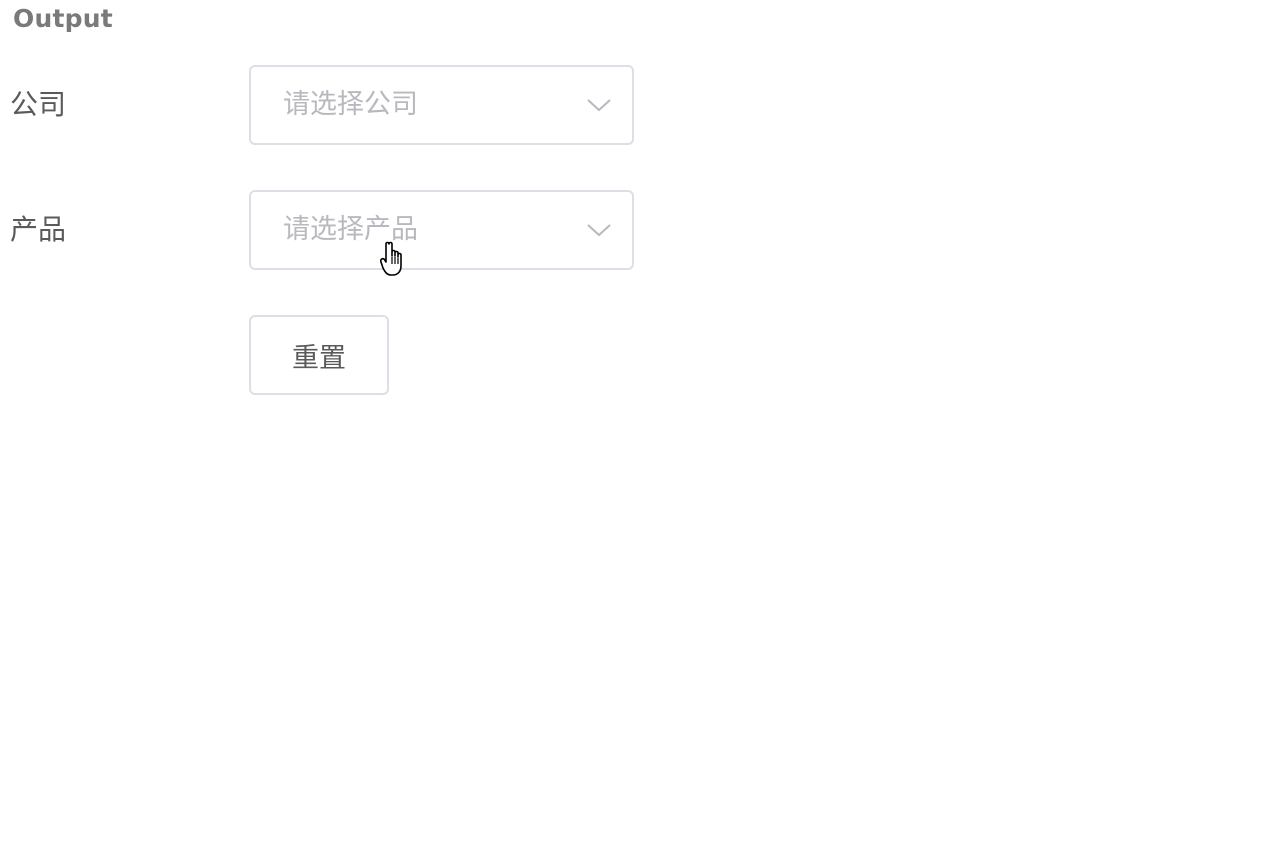 This screenshot has width=1268, height=868. Describe the element at coordinates (38, 104) in the screenshot. I see `company-label: 公司` at that location.